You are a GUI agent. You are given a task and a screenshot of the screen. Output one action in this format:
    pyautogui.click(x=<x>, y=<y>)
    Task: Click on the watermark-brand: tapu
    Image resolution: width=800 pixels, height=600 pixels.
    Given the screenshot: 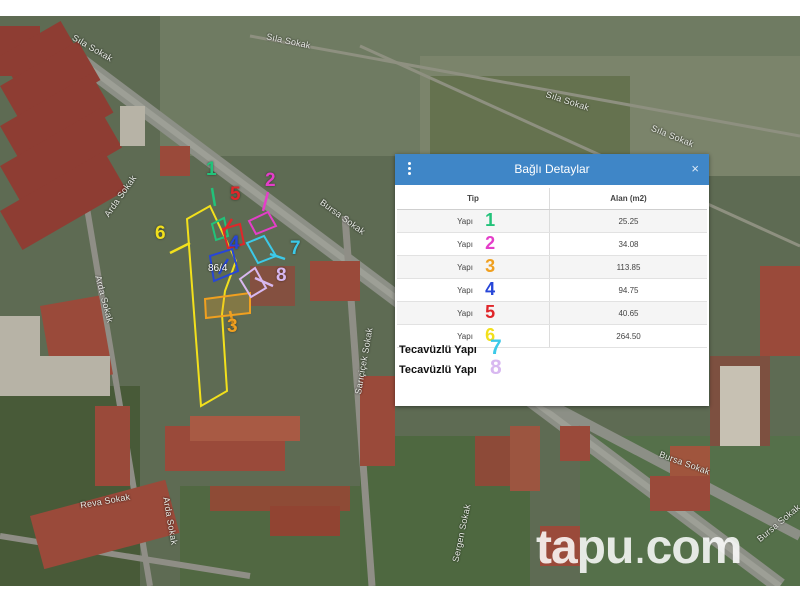 What is the action you would take?
    pyautogui.click(x=585, y=547)
    